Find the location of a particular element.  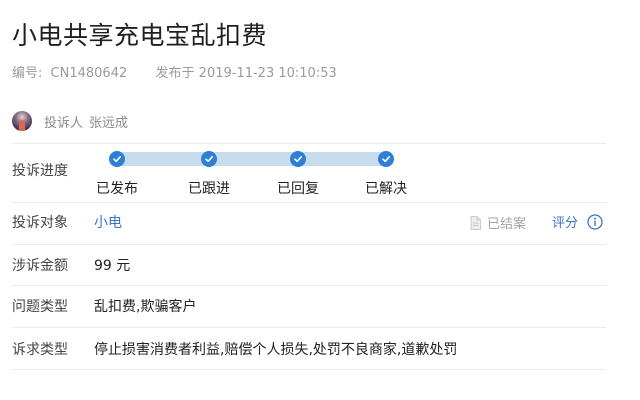

rate-control: 评分 is located at coordinates (577, 221).